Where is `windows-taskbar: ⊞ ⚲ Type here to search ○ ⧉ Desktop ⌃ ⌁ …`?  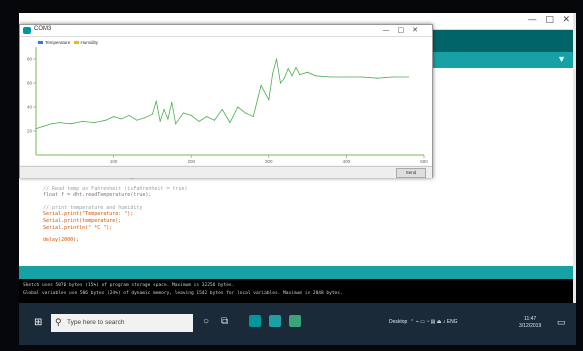 windows-taskbar: ⊞ ⚲ Type here to search ○ ⧉ Desktop ⌃ ⌁ … is located at coordinates (297, 324).